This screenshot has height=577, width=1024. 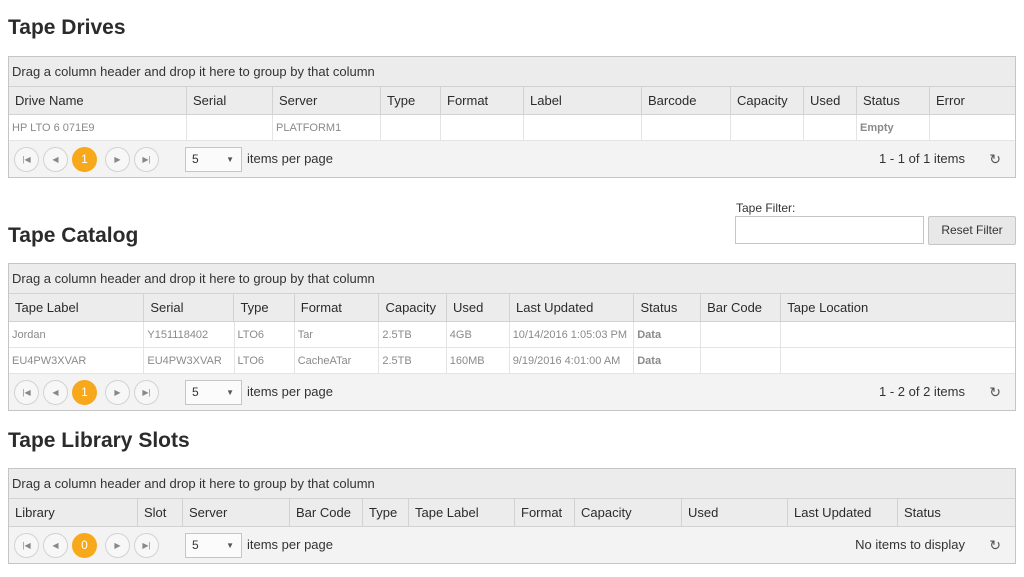 What do you see at coordinates (77, 360) in the screenshot?
I see `cell-tape-label: EU4PW3XVAR` at bounding box center [77, 360].